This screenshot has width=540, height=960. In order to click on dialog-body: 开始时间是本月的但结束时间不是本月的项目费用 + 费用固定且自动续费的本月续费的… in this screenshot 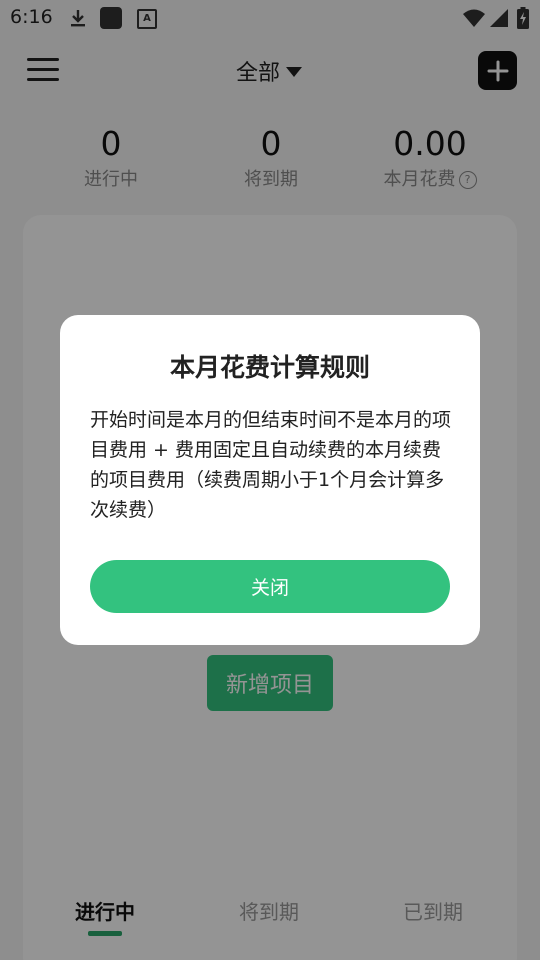, I will do `click(271, 465)`.